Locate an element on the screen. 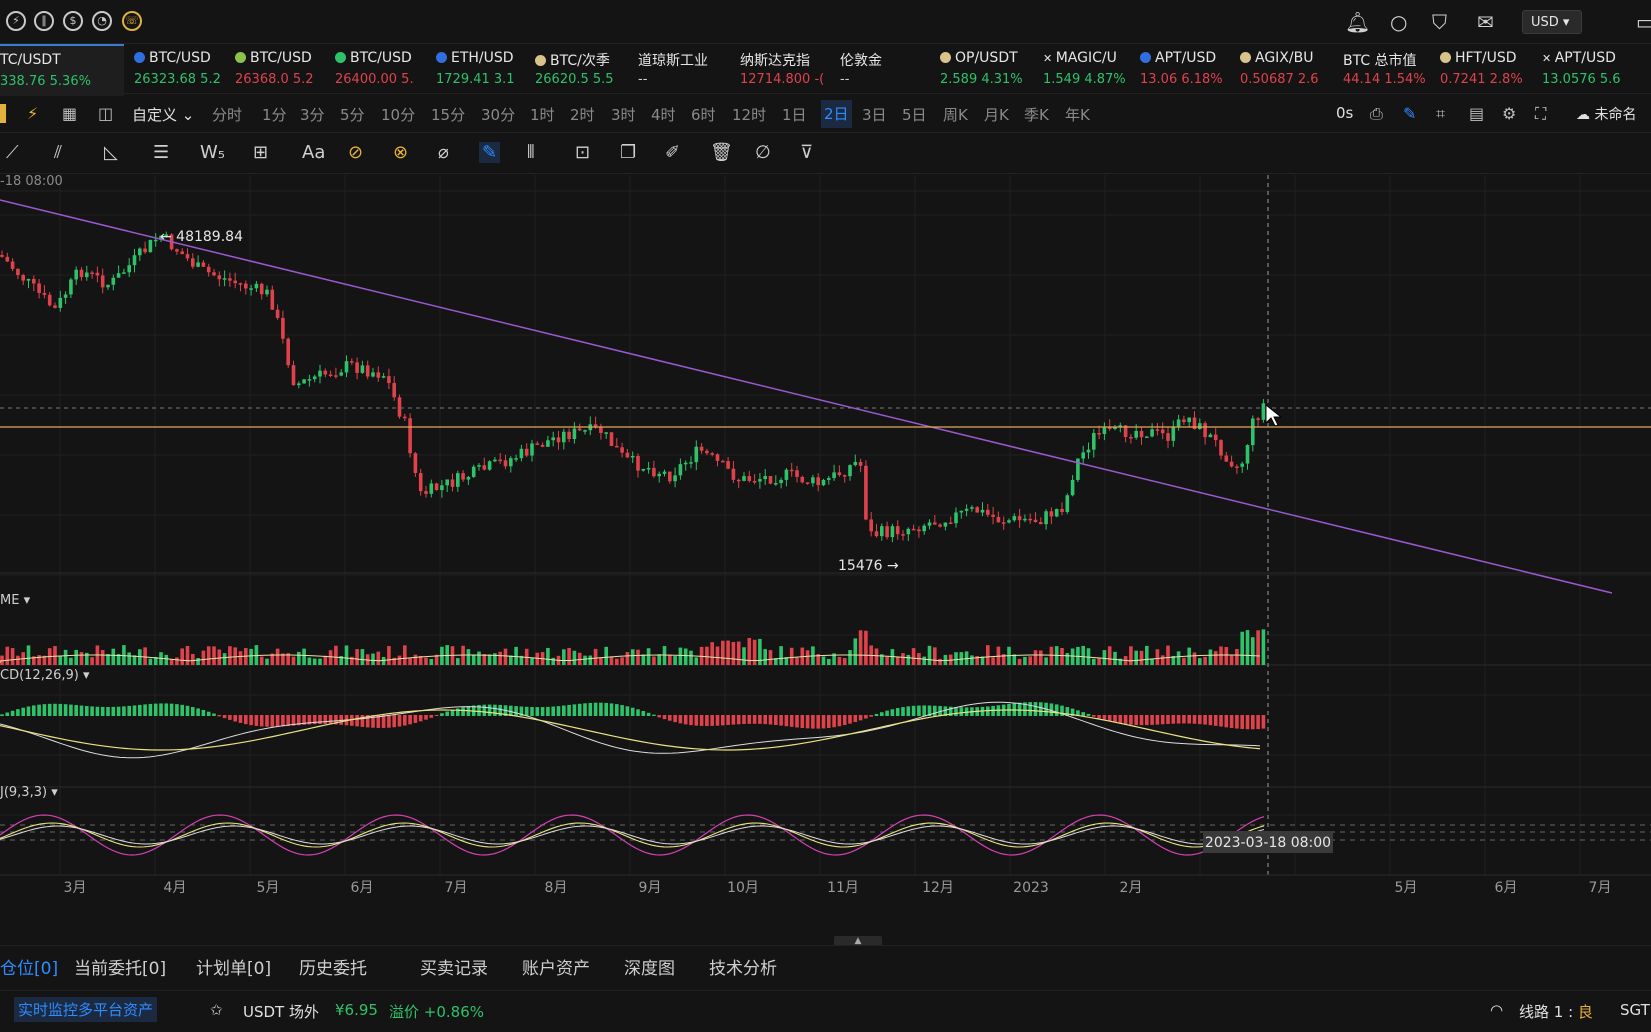 Image resolution: width=1651 pixels, height=1032 pixels. bottom-tab-5: 账户资产 is located at coordinates (556, 966).